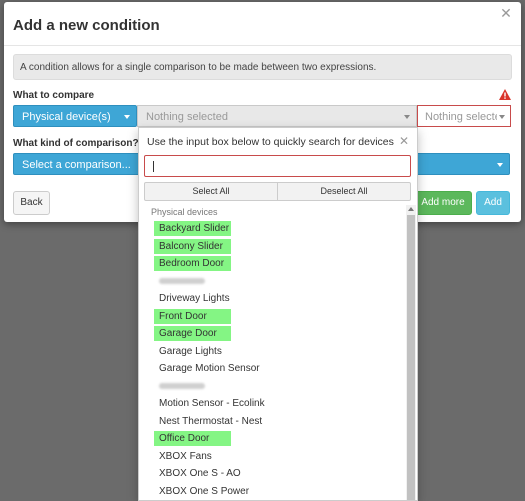 This screenshot has height=501, width=525. I want to click on compare-type-select: Physical device(s), so click(75, 116).